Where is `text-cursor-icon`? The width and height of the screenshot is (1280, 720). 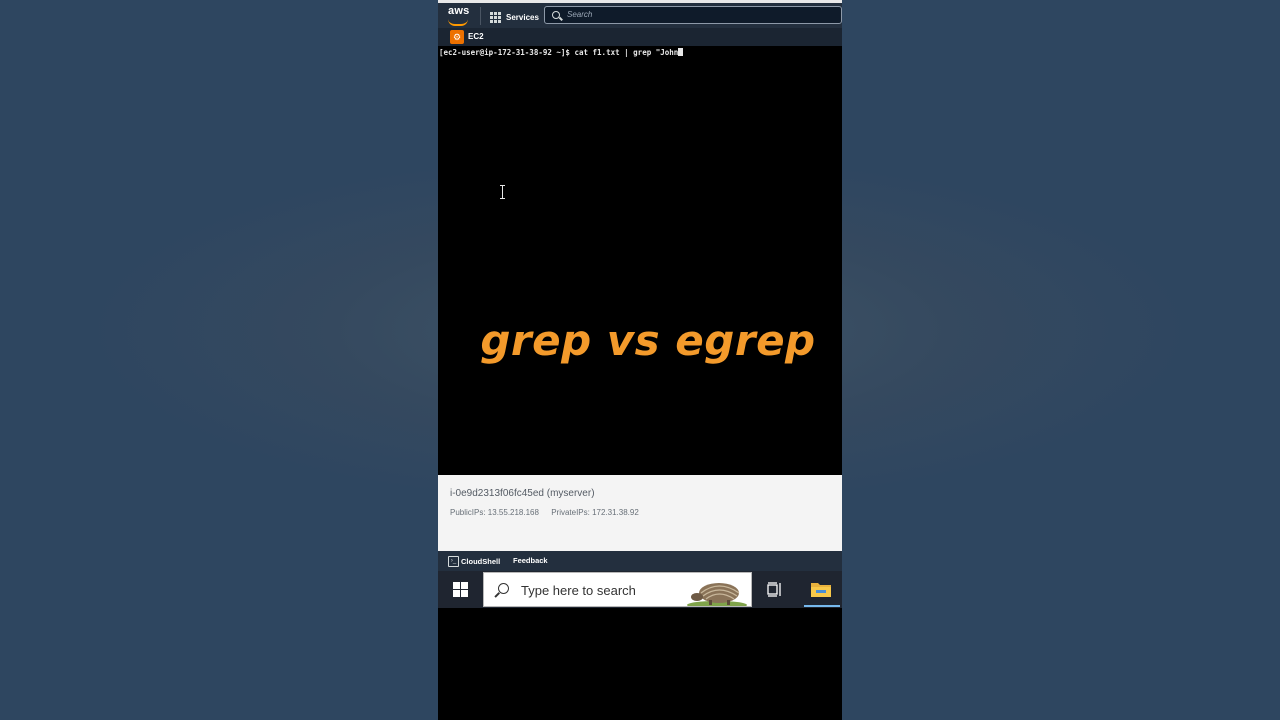 text-cursor-icon is located at coordinates (502, 192).